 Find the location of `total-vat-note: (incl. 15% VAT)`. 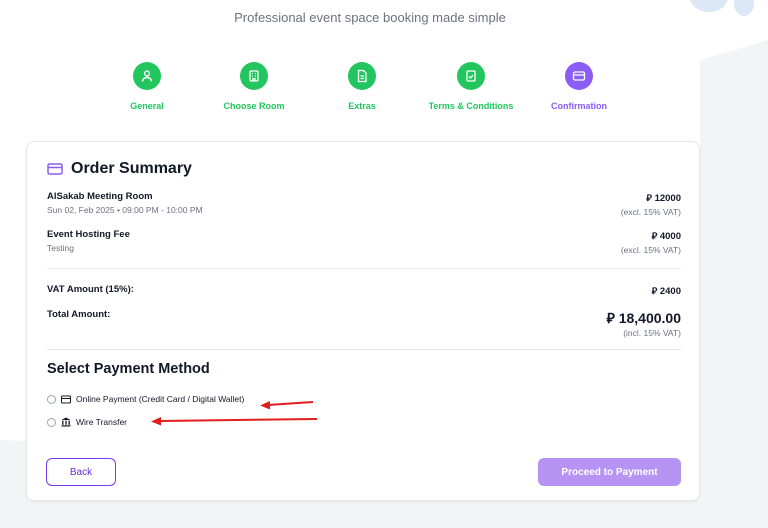

total-vat-note: (incl. 15% VAT) is located at coordinates (652, 333).